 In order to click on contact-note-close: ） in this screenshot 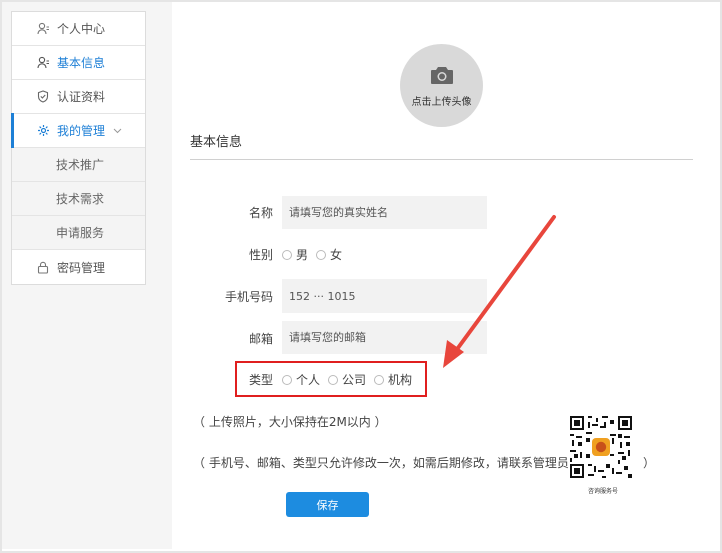, I will do `click(649, 463)`.